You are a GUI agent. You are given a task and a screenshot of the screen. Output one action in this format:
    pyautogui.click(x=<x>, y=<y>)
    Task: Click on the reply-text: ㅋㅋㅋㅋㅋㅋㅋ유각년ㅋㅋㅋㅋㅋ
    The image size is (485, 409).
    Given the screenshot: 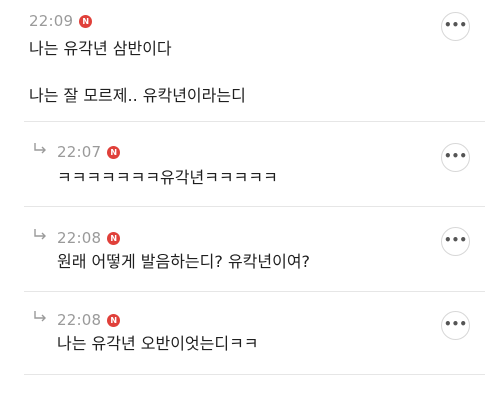 What is the action you would take?
    pyautogui.click(x=167, y=177)
    